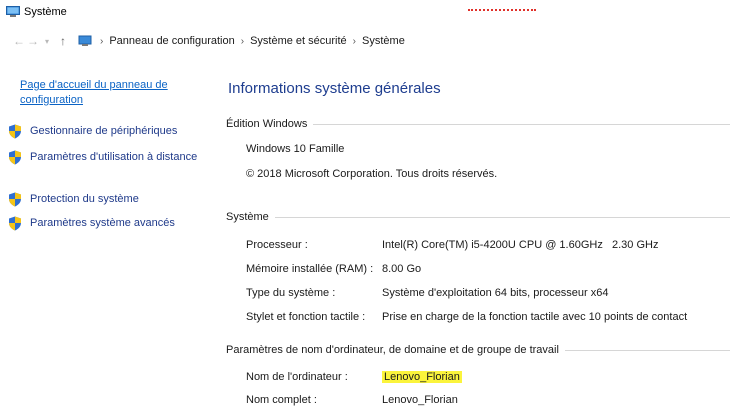 The height and width of the screenshot is (406, 732). I want to click on sidebar-item-label: Paramètres système avancés, so click(102, 223).